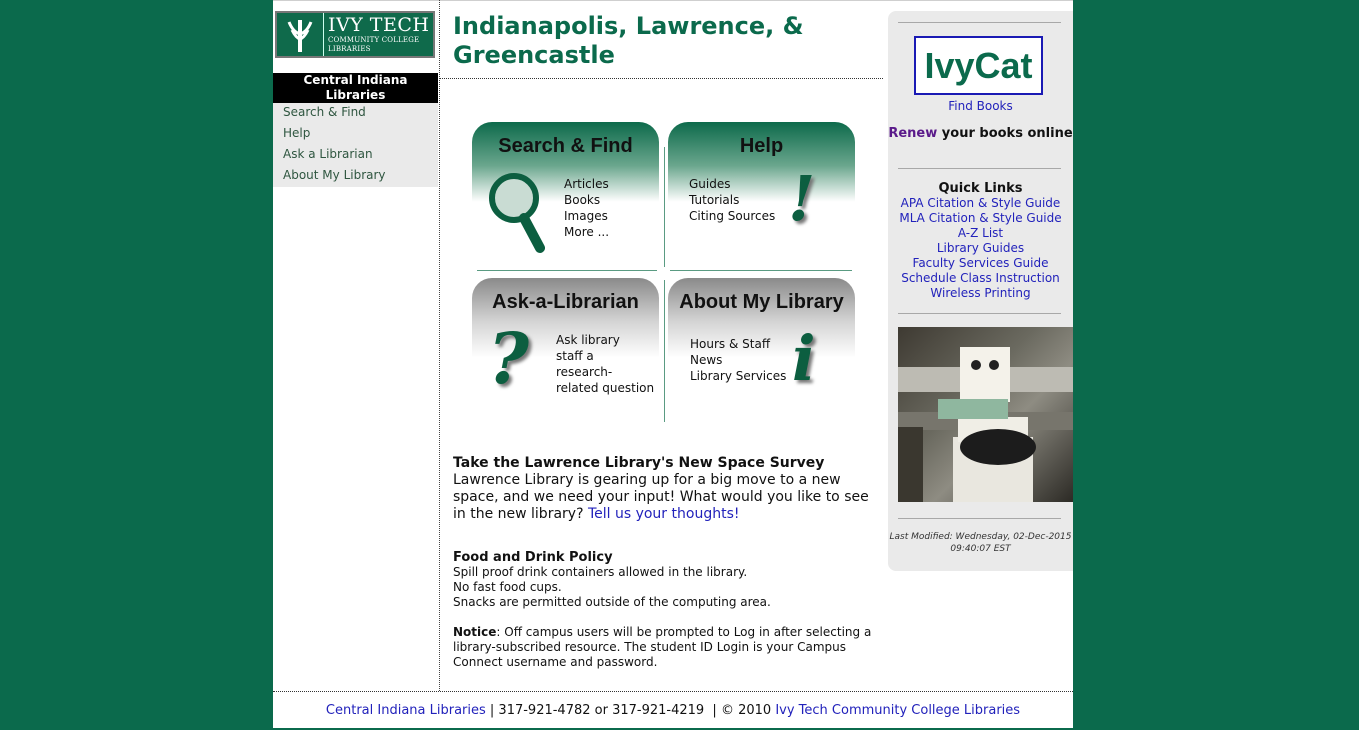 This screenshot has width=1359, height=730. I want to click on link-images: Images, so click(586, 216).